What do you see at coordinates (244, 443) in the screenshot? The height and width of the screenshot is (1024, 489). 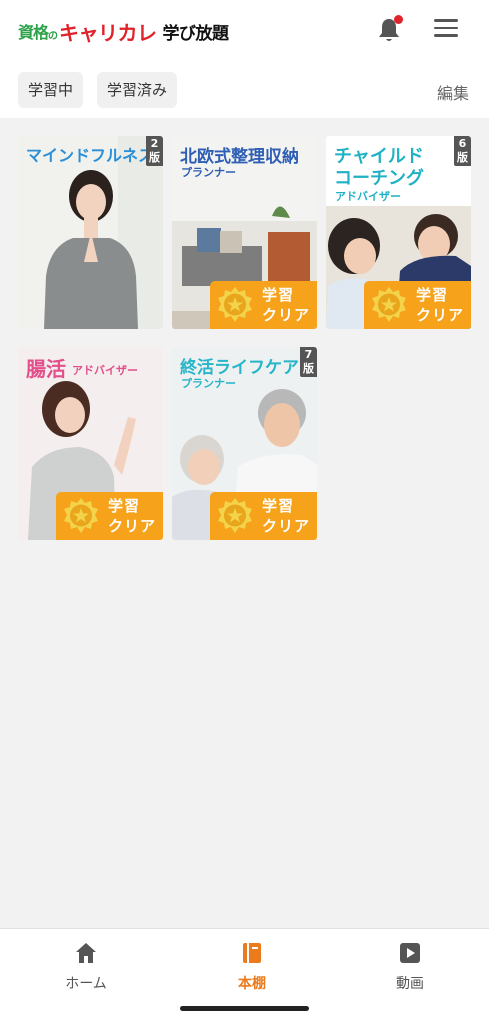 I see `course-card: 終活ライフケア プランナー 7 版 学習 クリア` at bounding box center [244, 443].